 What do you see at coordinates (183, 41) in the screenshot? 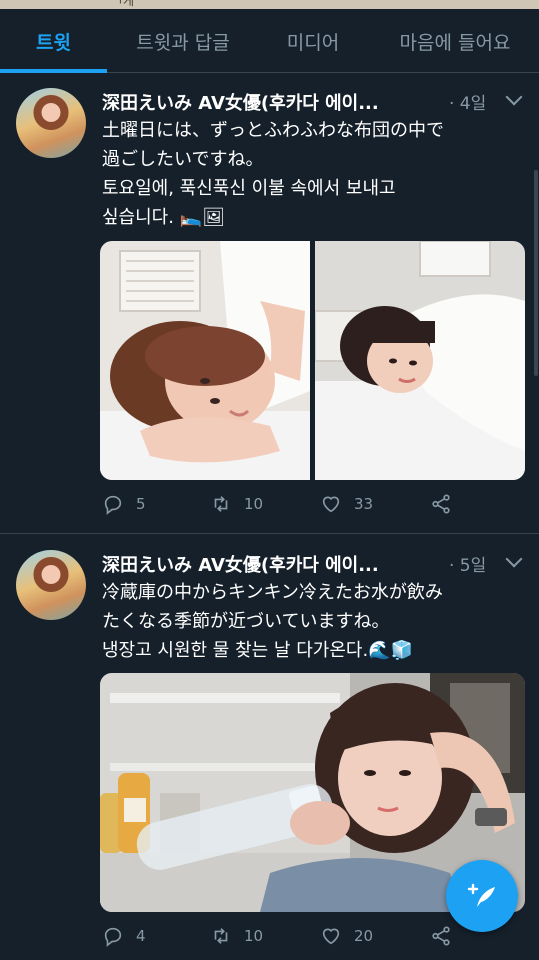
I see `tab-tweets-and-replies: 트윗과 답글` at bounding box center [183, 41].